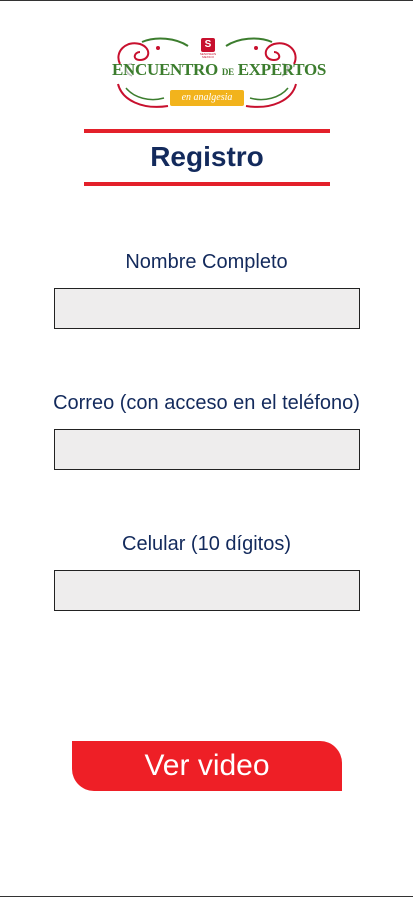 This screenshot has height=898, width=413. What do you see at coordinates (207, 184) in the screenshot?
I see `title-bottom-divider` at bounding box center [207, 184].